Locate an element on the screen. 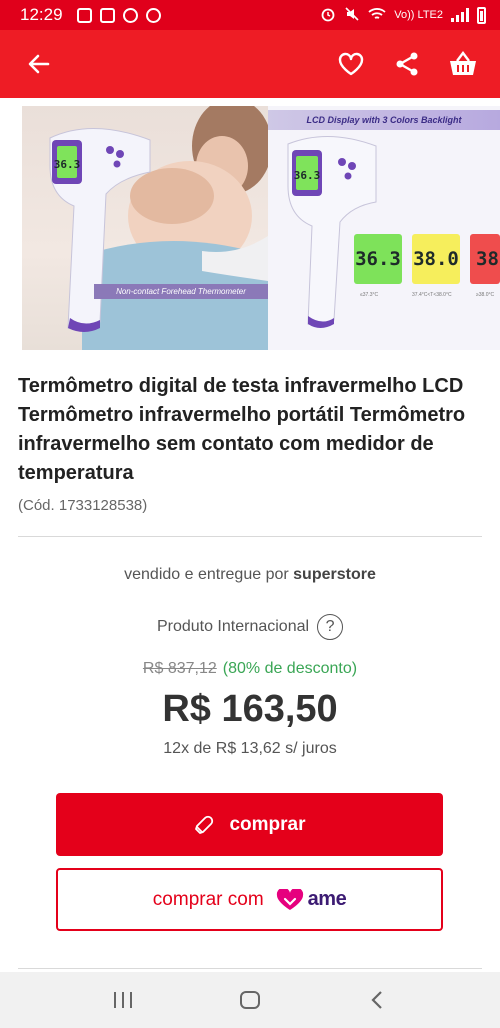 This screenshot has width=500, height=1028. home-button is located at coordinates (250, 1000).